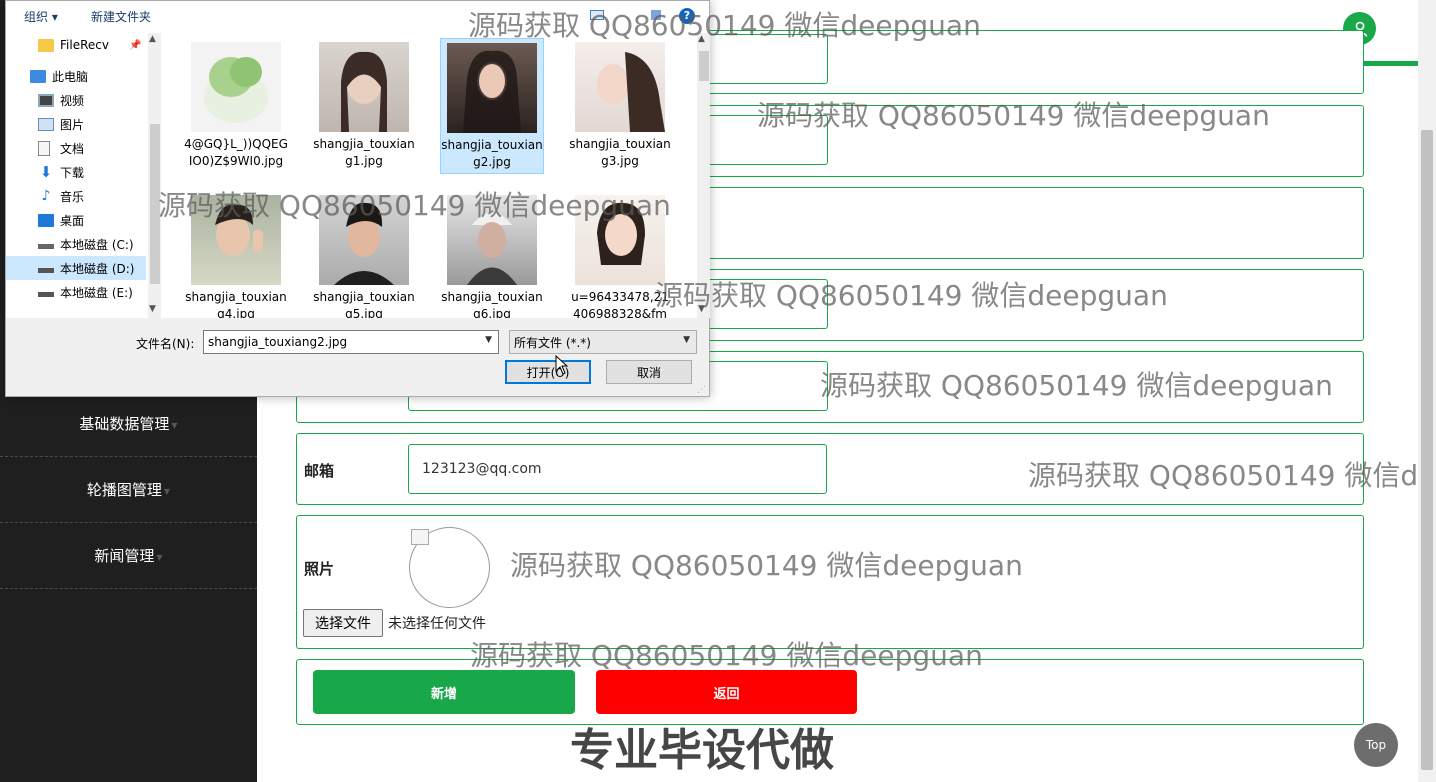  I want to click on broken-image-icon, so click(420, 537).